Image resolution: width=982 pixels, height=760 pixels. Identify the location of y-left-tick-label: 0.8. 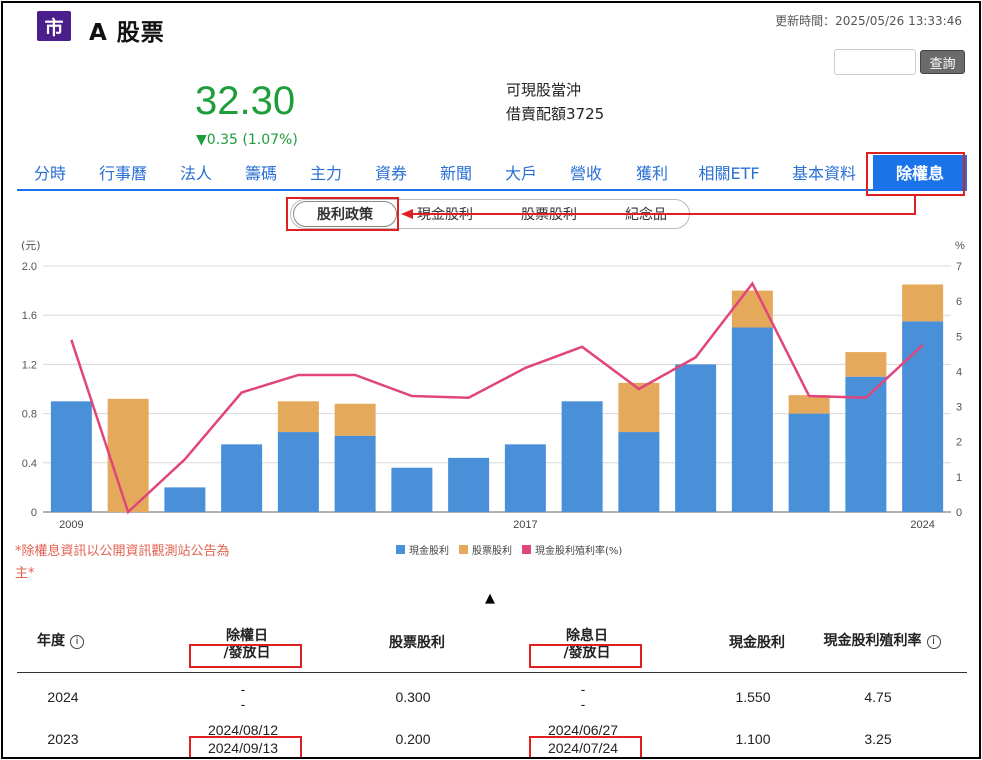
(29, 415).